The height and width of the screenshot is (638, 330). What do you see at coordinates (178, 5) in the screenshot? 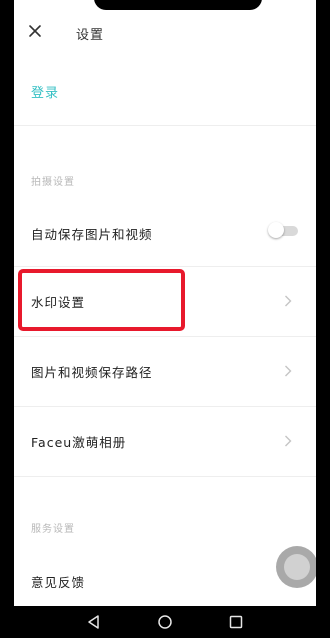
I see `camera-notch` at bounding box center [178, 5].